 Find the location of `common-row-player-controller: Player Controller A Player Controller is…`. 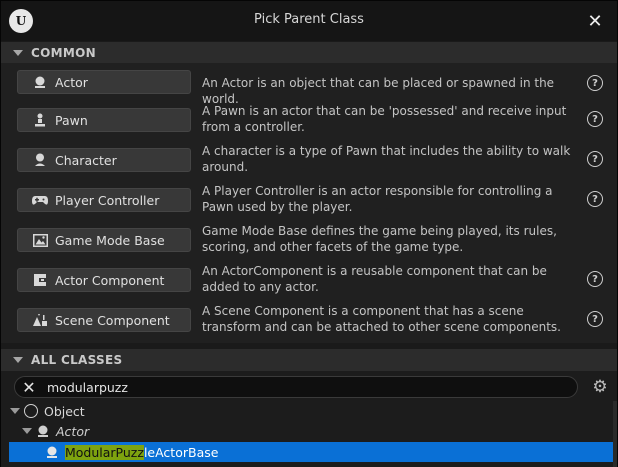

common-row-player-controller: Player Controller A Player Controller is… is located at coordinates (309, 203).